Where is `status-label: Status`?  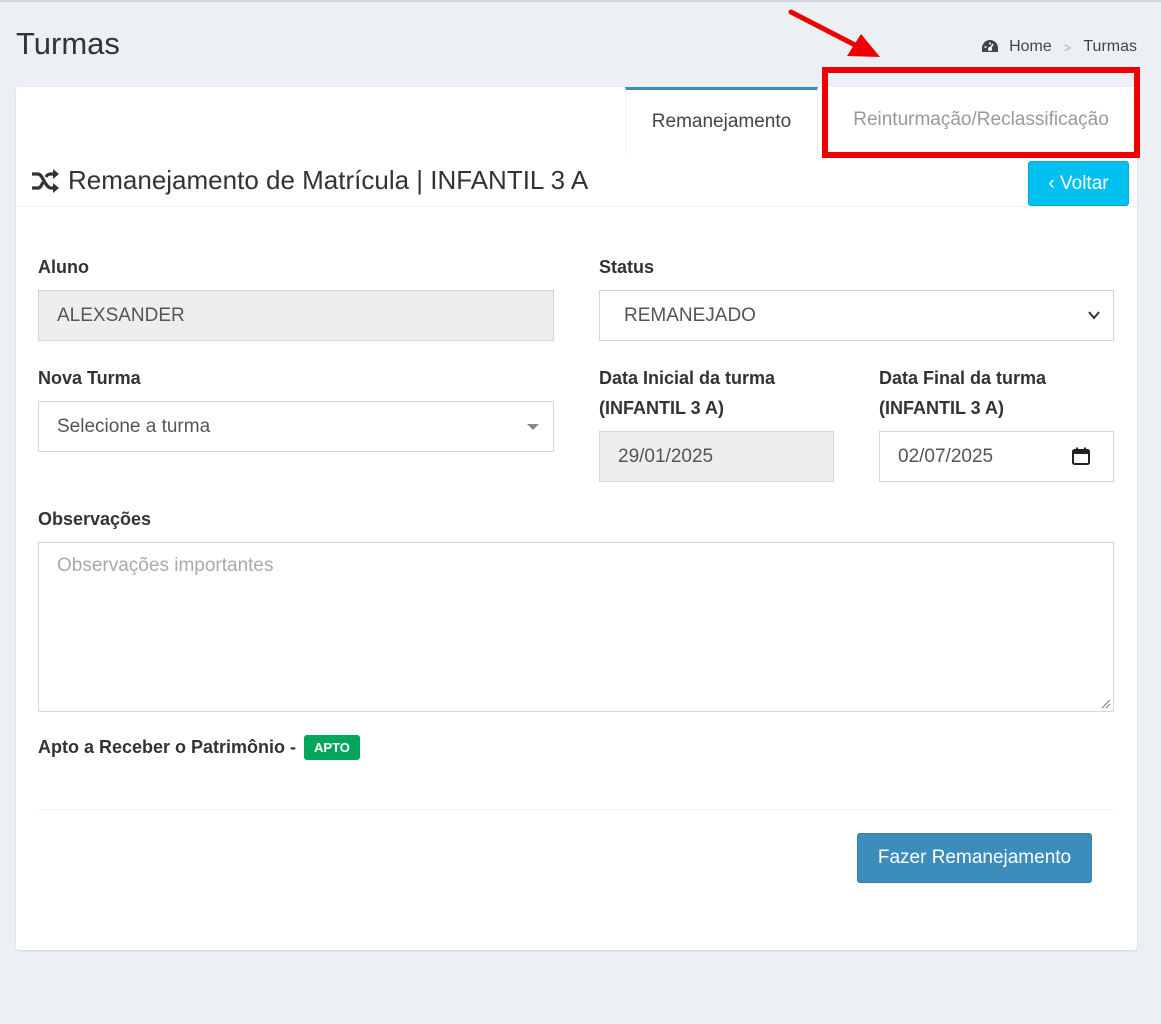 status-label: Status is located at coordinates (627, 267).